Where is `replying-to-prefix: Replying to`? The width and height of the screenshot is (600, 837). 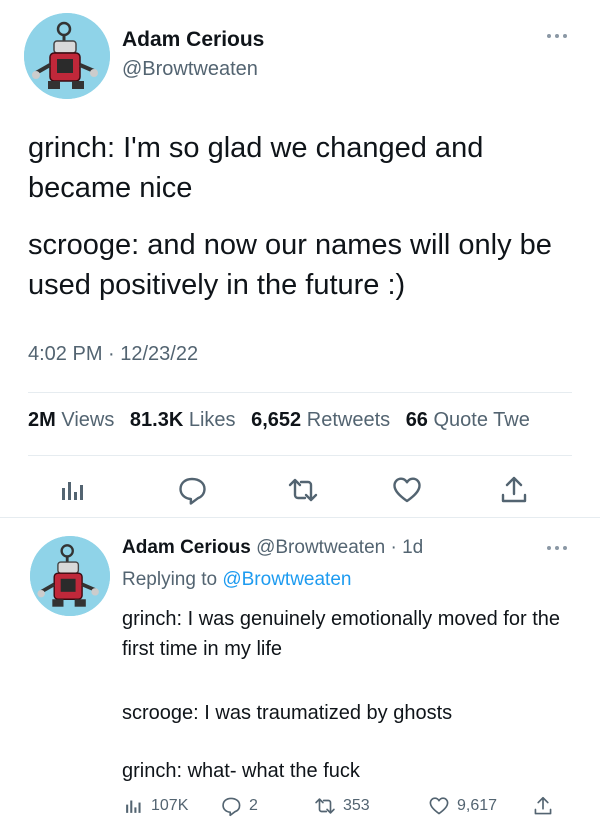
replying-to-prefix: Replying to is located at coordinates (170, 579).